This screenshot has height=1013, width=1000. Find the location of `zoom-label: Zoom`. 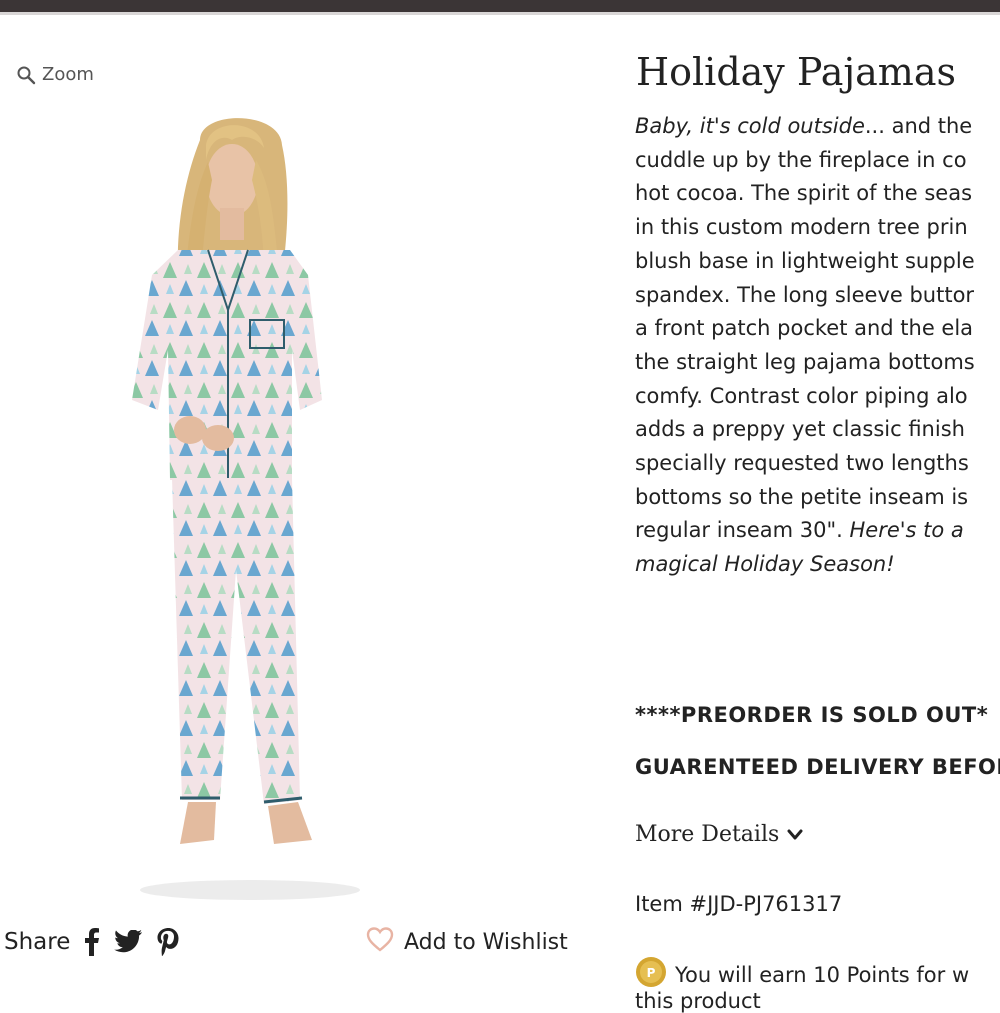

zoom-label: Zoom is located at coordinates (68, 74).